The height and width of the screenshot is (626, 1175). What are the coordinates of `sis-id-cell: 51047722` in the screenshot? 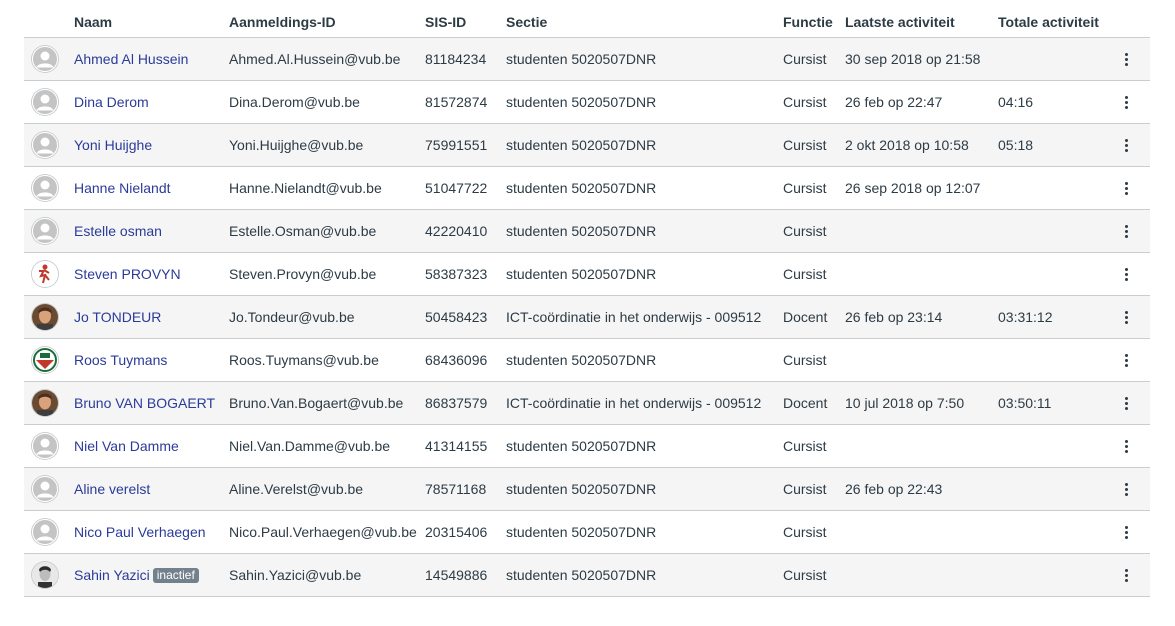 It's located at (456, 188).